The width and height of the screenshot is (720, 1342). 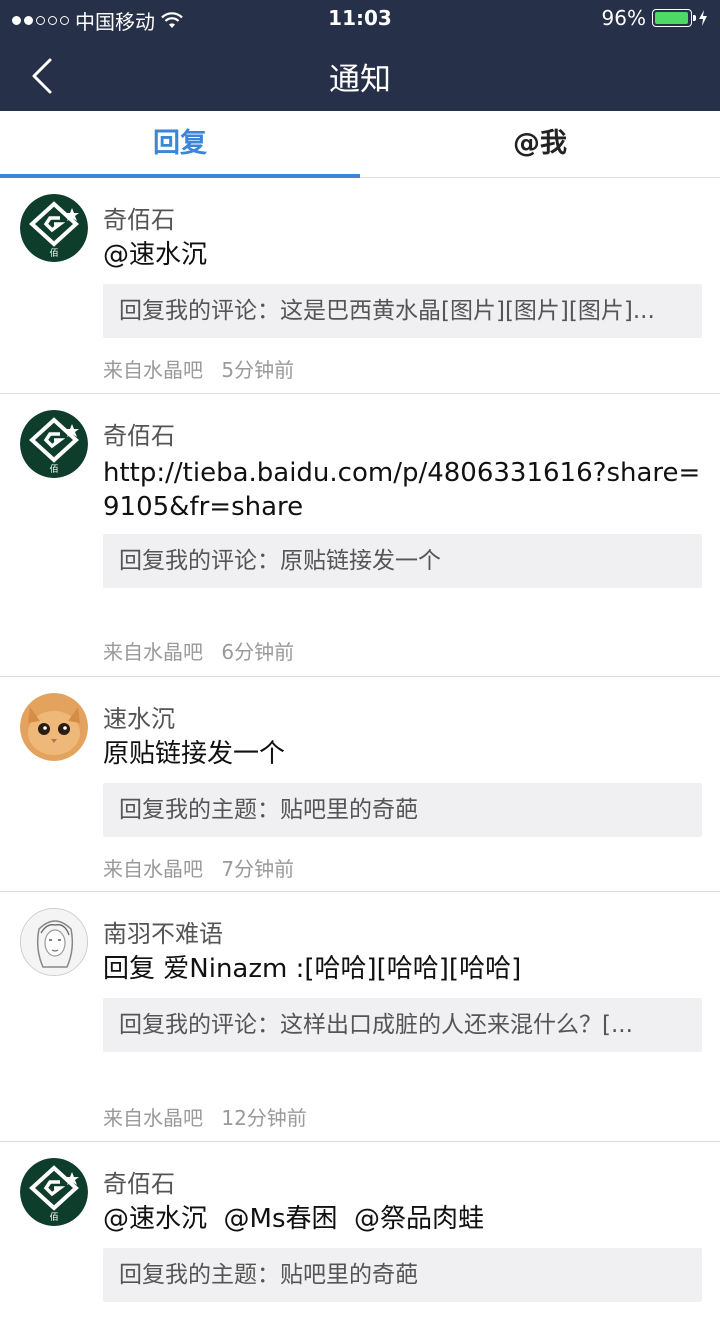 What do you see at coordinates (258, 370) in the screenshot?
I see `notification-time: 5分钟前` at bounding box center [258, 370].